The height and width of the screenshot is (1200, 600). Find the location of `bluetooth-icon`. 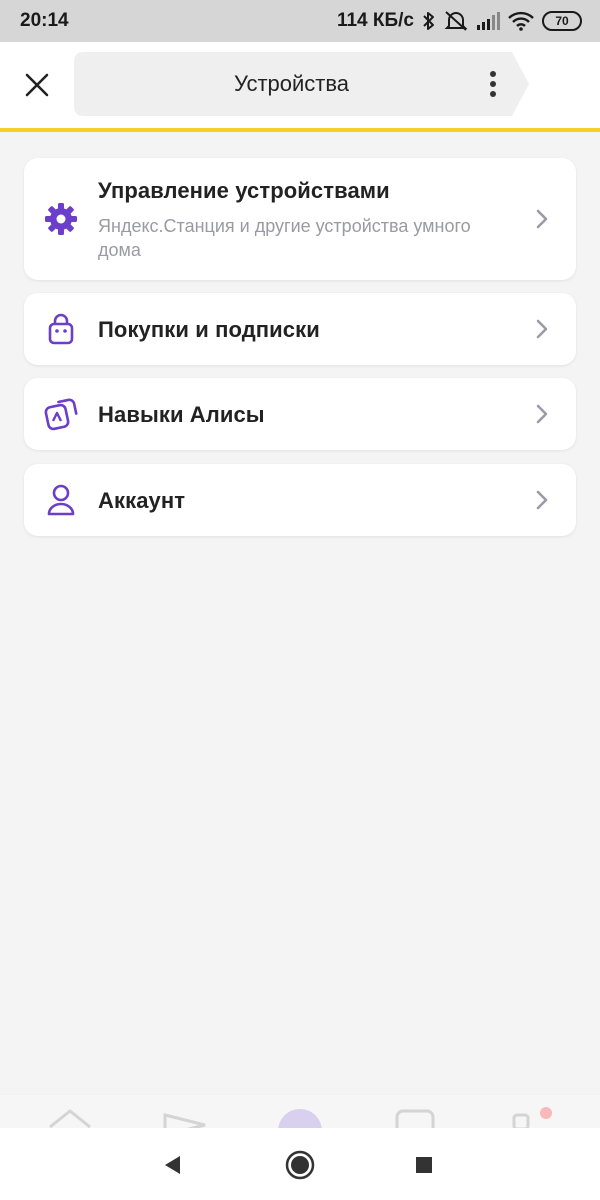

bluetooth-icon is located at coordinates (429, 21).